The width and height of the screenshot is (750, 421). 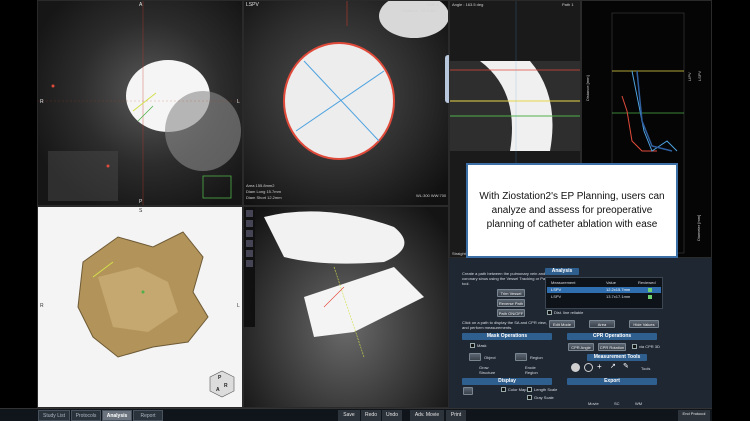 What do you see at coordinates (612, 347) in the screenshot?
I see `cpr-rotation-button: CPR Rotation` at bounding box center [612, 347].